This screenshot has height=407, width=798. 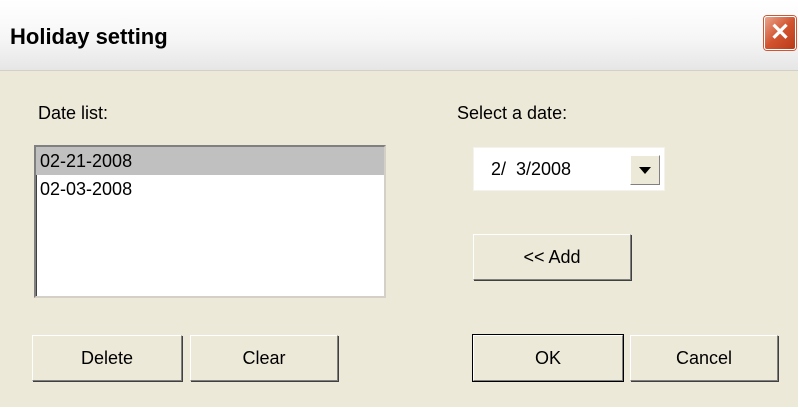 What do you see at coordinates (210, 189) in the screenshot?
I see `list-item: 02-03-2008` at bounding box center [210, 189].